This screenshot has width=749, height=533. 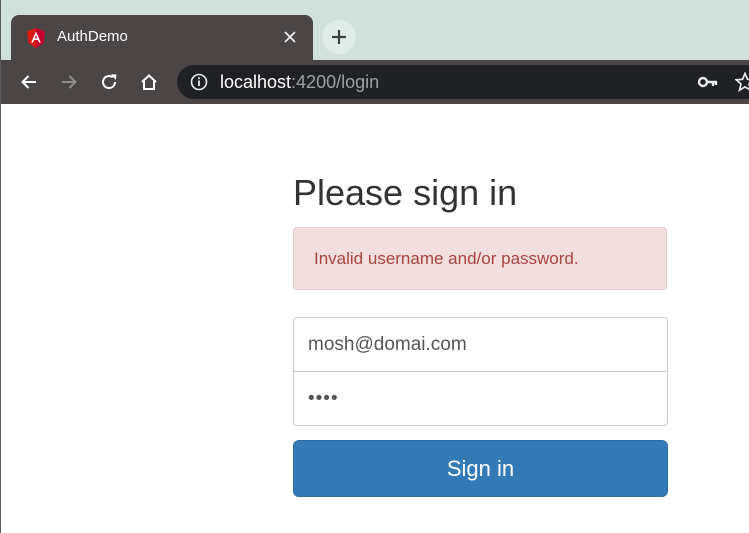 I want to click on browser-toolbar: localhost:4200/login, so click(x=375, y=82).